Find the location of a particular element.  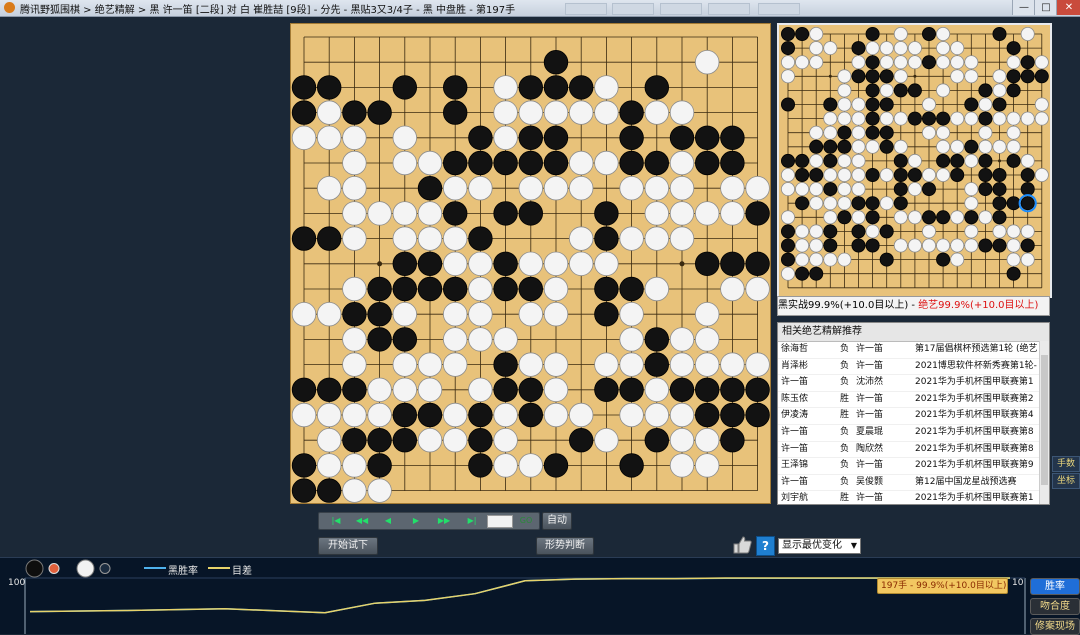

record-event: 第12届中国龙星战预选赛 is located at coordinates (966, 481).